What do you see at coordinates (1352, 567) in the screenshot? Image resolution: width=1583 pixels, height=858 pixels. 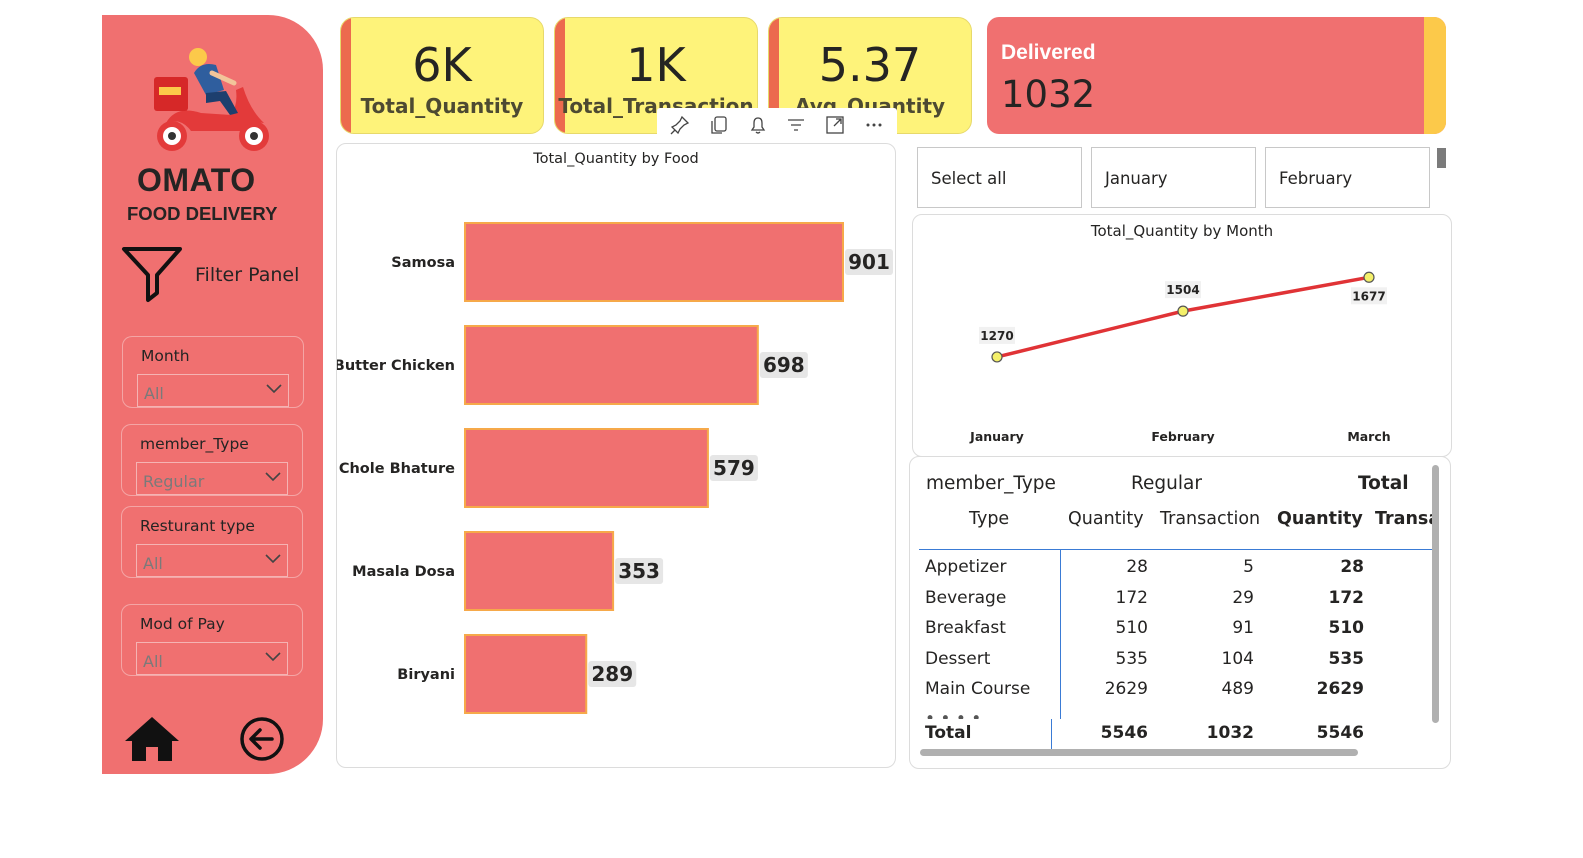 I see `cell-total-quantity: 28` at bounding box center [1352, 567].